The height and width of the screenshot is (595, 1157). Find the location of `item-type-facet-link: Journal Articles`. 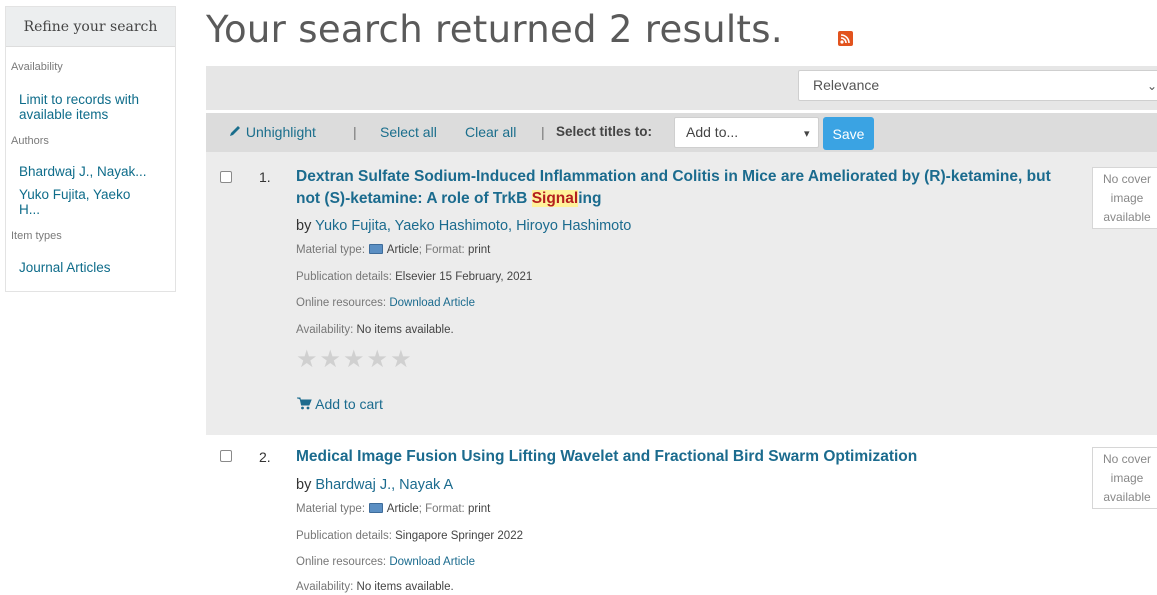

item-type-facet-link: Journal Articles is located at coordinates (65, 267).